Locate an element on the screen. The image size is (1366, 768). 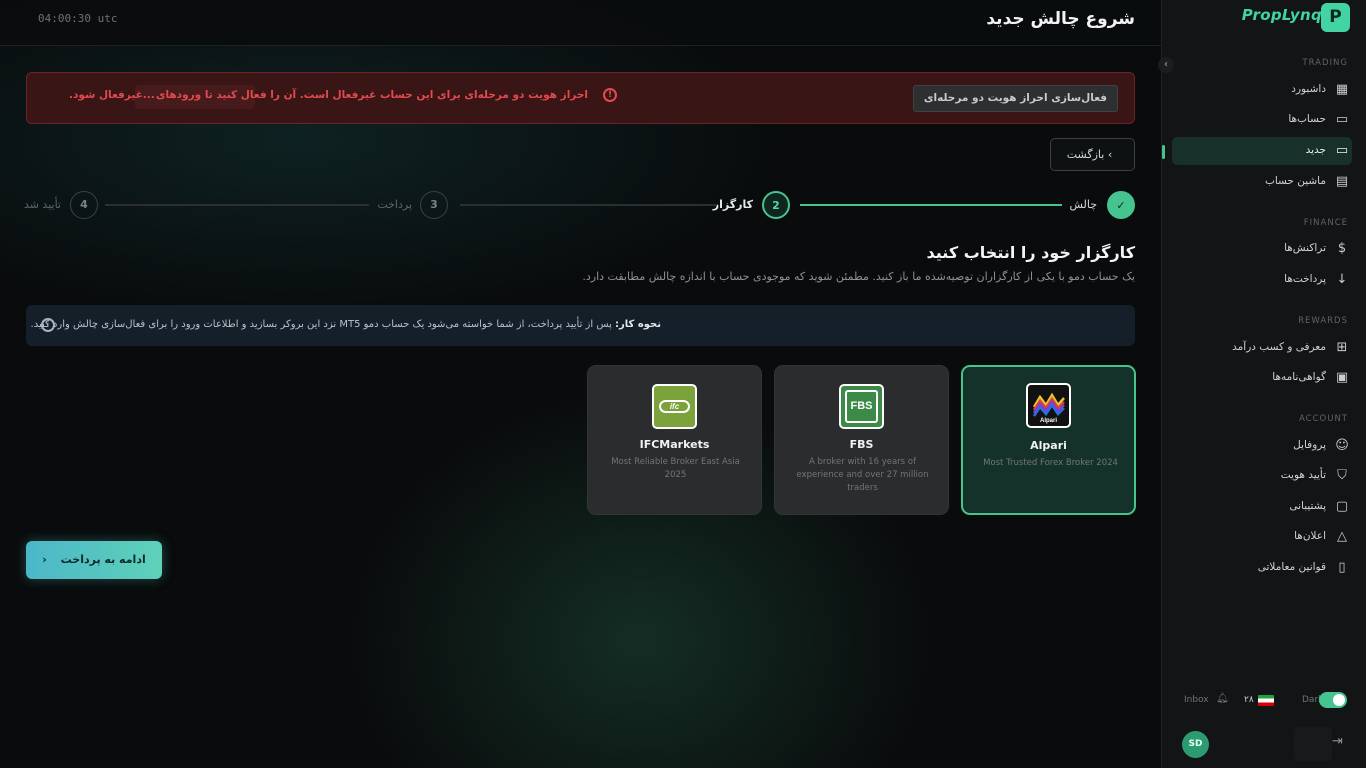
language-count: ۲۸ is located at coordinates (1249, 700).